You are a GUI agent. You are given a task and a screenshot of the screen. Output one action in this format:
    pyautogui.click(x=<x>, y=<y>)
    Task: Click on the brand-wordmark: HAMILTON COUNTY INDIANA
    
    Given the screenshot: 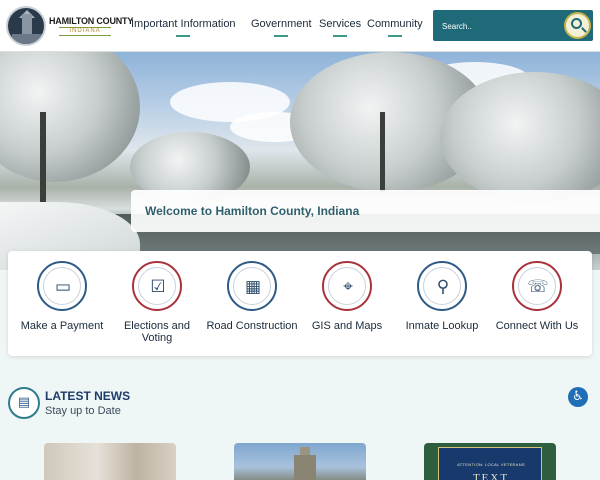 What is the action you would take?
    pyautogui.click(x=91, y=26)
    